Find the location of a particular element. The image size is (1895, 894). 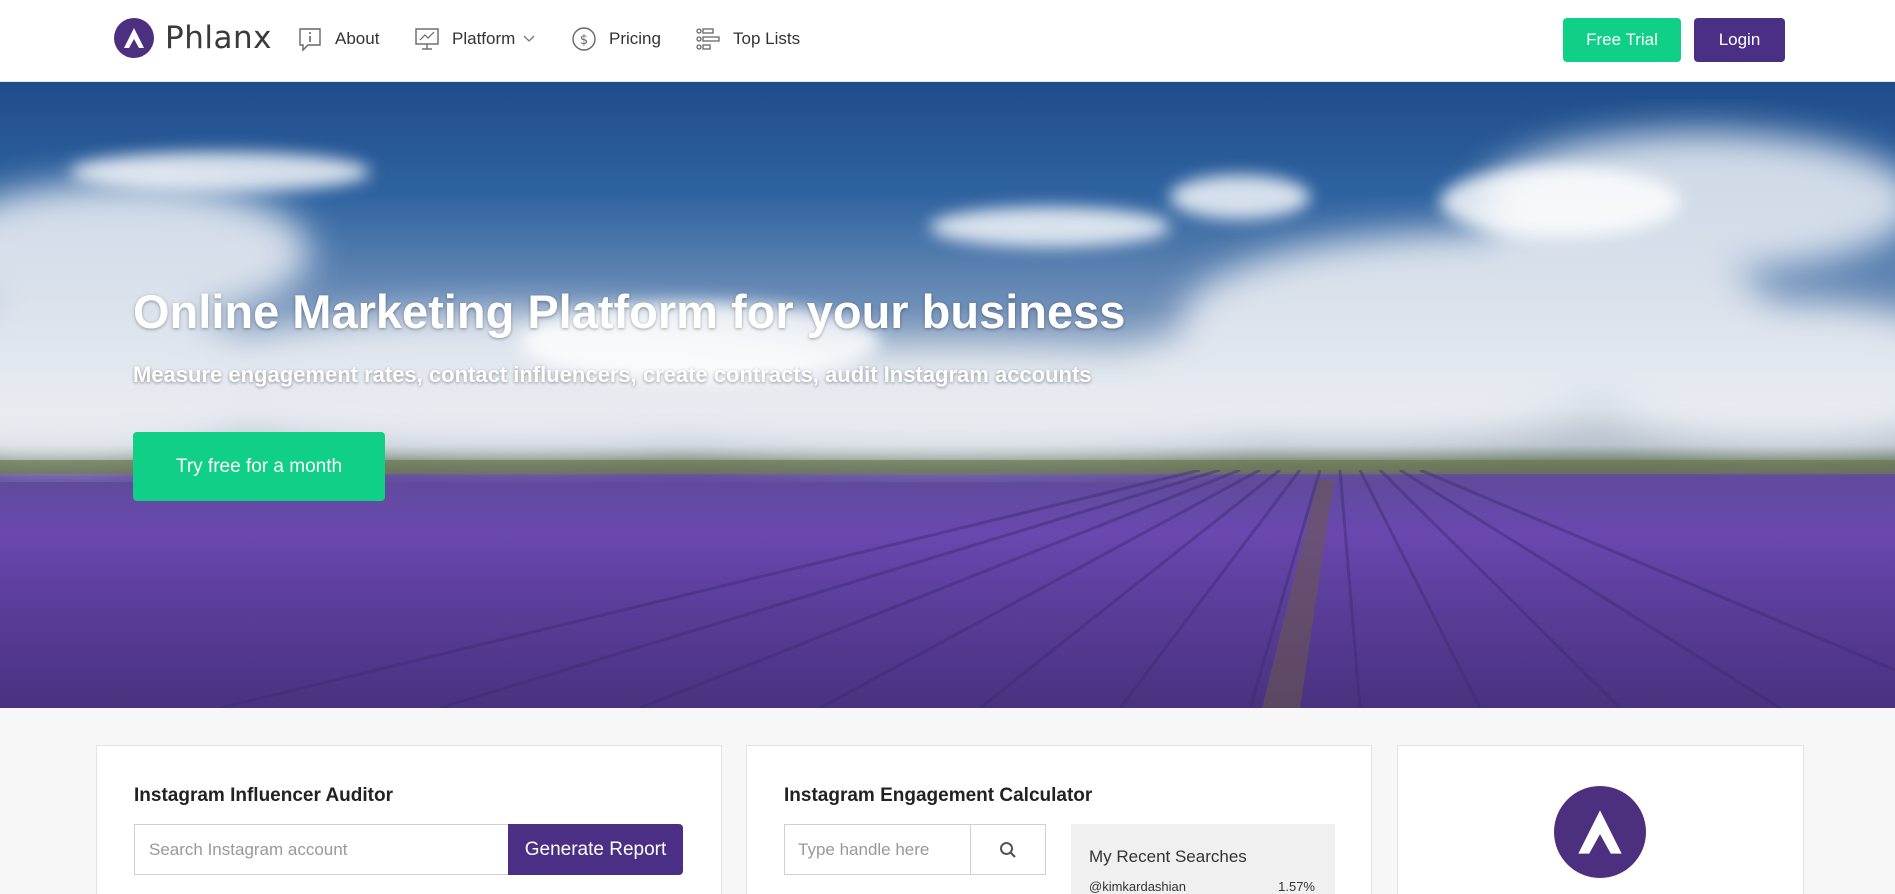

dollar-circle-icon: $ is located at coordinates (584, 39).